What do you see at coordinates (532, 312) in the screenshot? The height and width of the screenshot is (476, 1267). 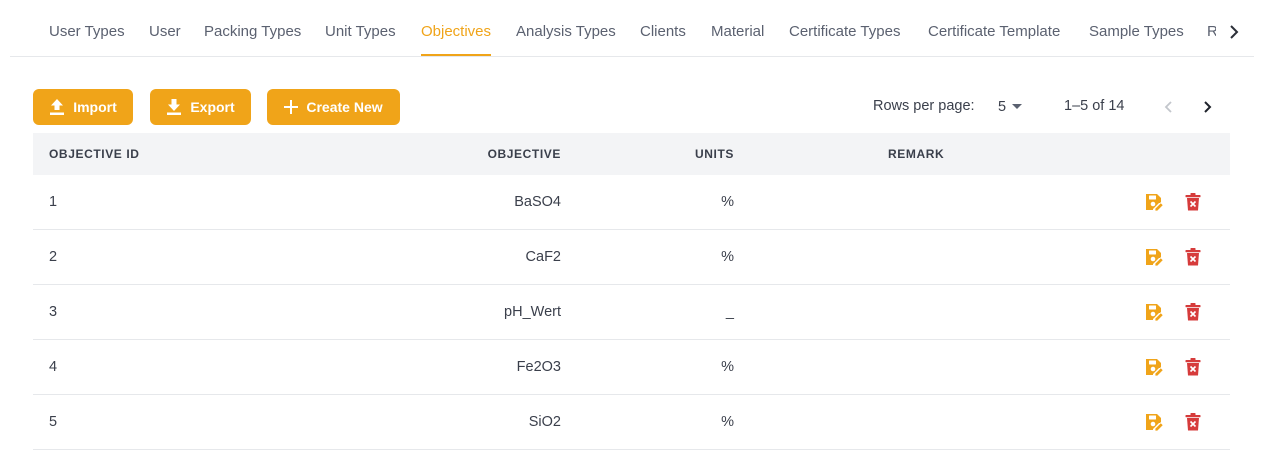 I see `objective-cell: pH_Wert` at bounding box center [532, 312].